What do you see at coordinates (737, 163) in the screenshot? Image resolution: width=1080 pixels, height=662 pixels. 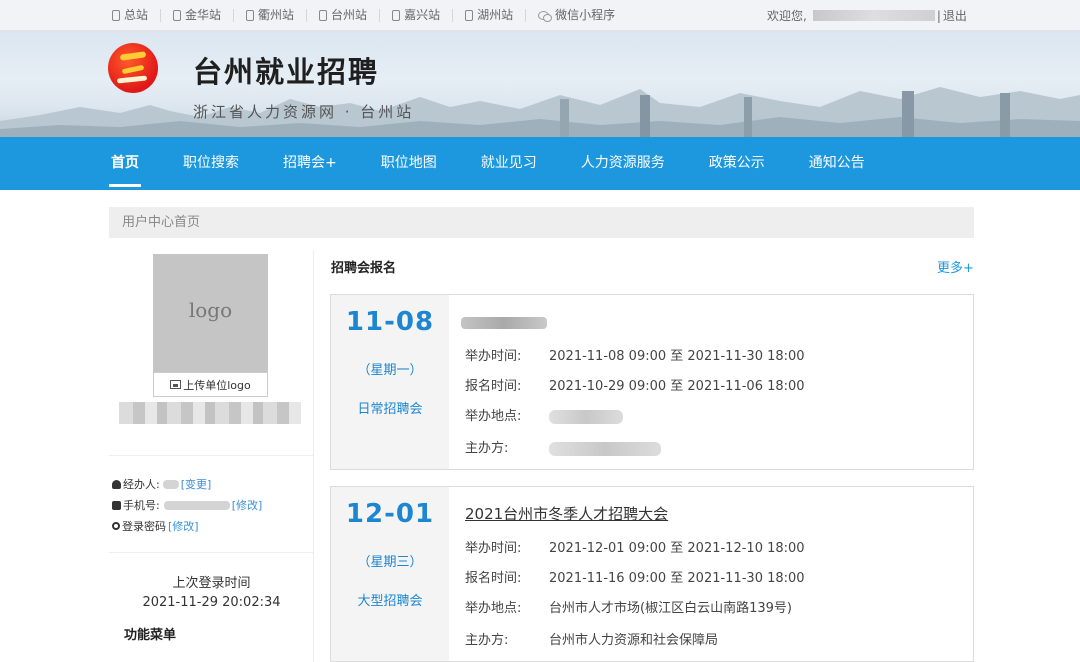 I see `nav-policy: 政策公示` at bounding box center [737, 163].